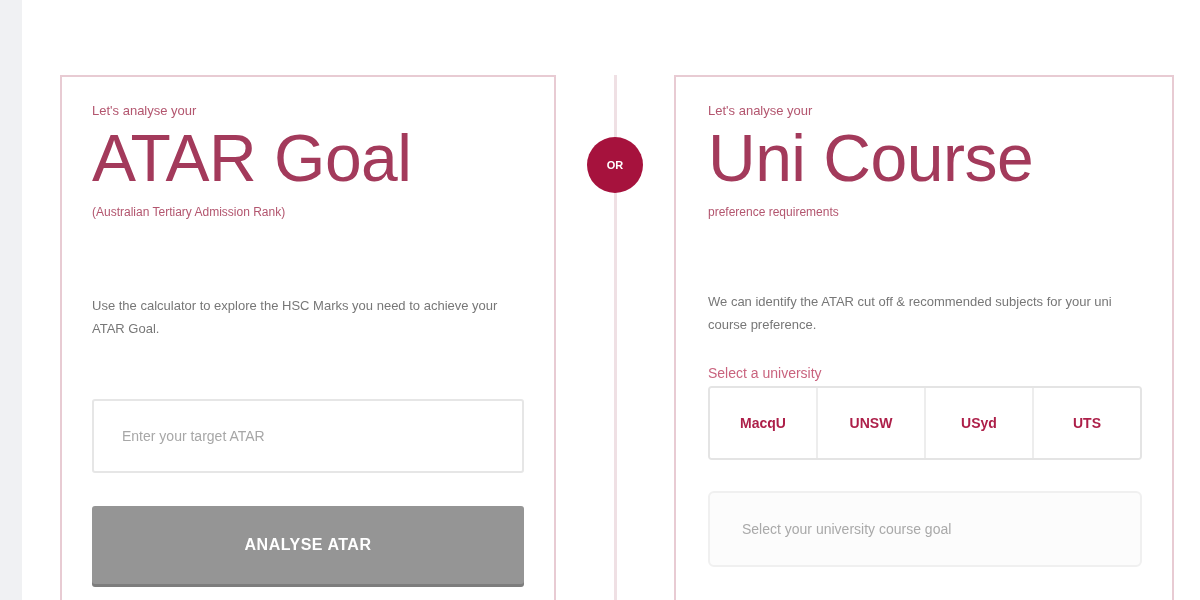 The image size is (1200, 600). I want to click on card-description: Use the calculator to explore the HSC Marks you need to achieve your ATAR Goal., so click(295, 317).